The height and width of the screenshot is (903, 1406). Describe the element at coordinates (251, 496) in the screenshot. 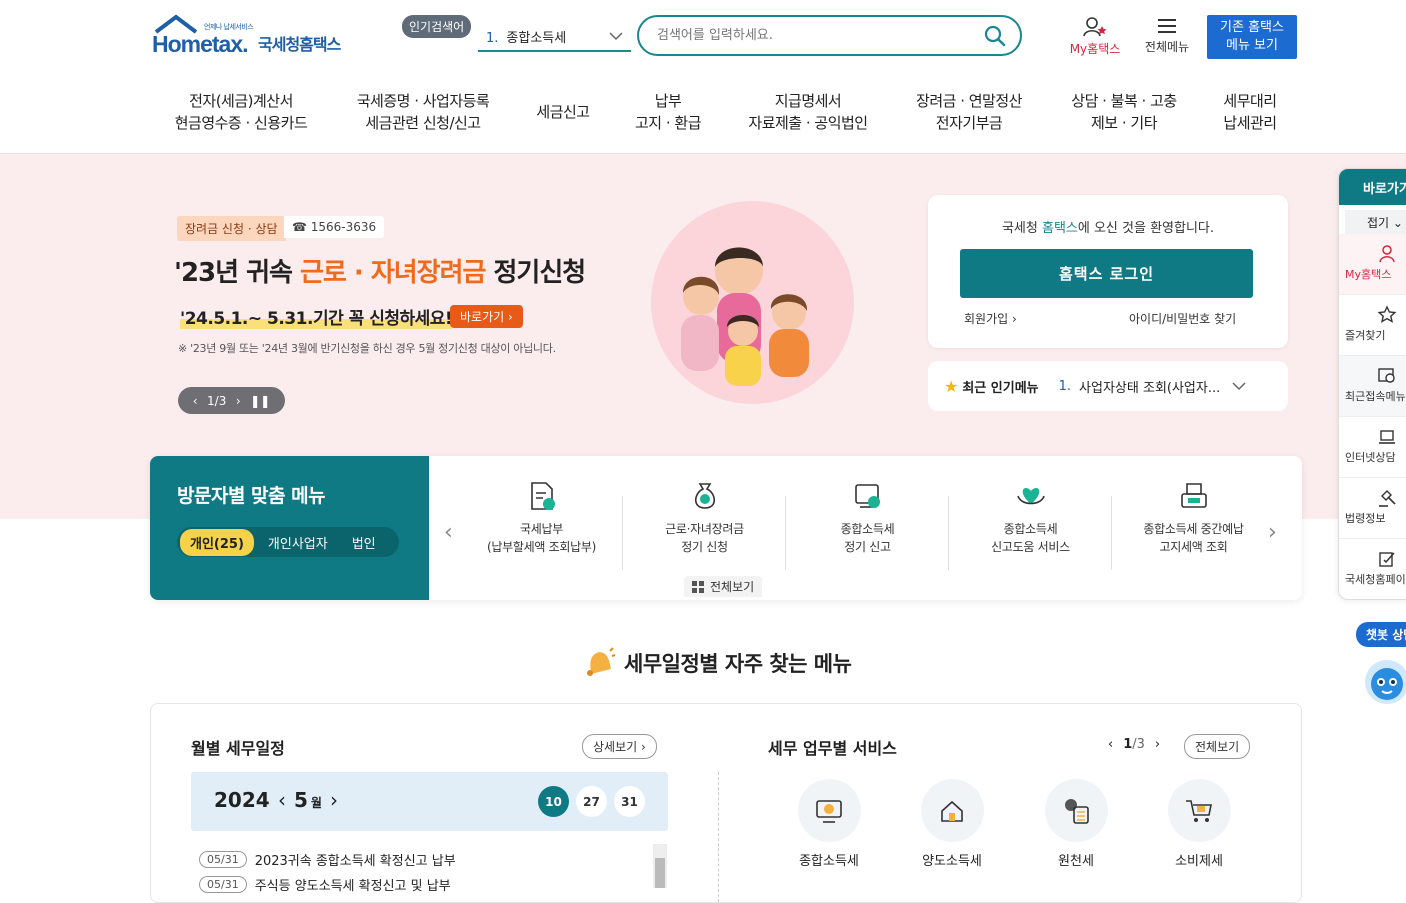

I see `visitor-title: 방문자별 맞춤 메뉴` at that location.